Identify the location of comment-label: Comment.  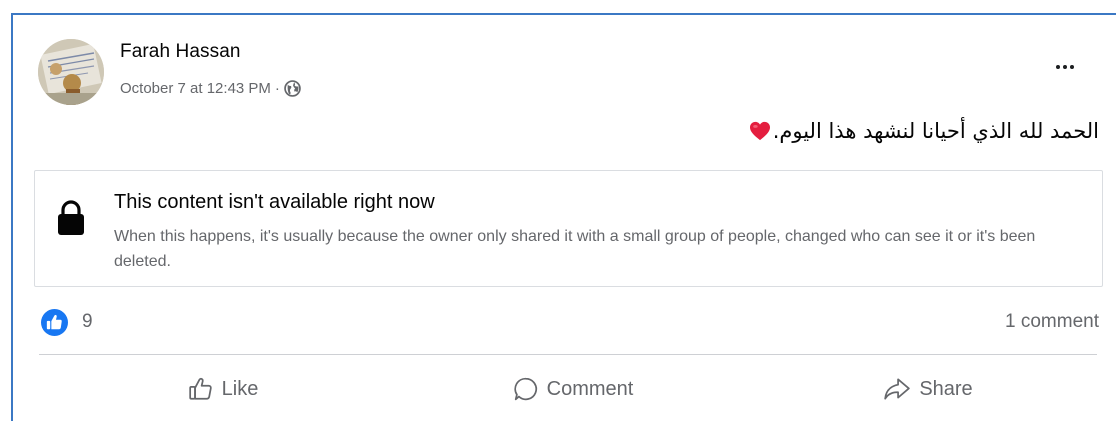
(590, 388).